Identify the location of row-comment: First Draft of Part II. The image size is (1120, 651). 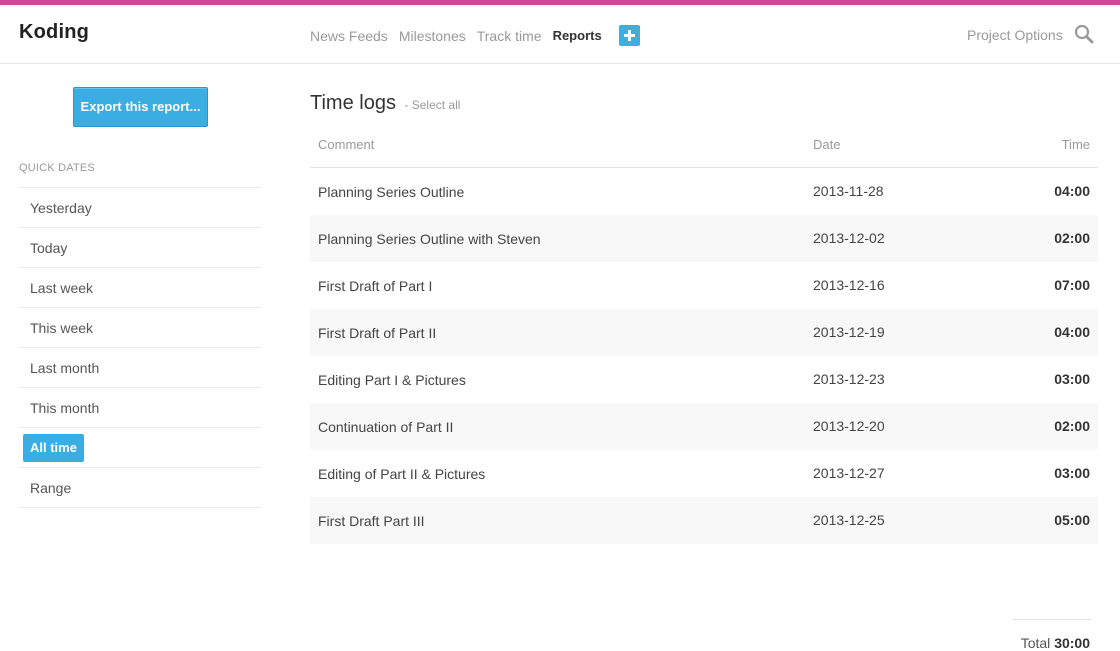
(377, 333).